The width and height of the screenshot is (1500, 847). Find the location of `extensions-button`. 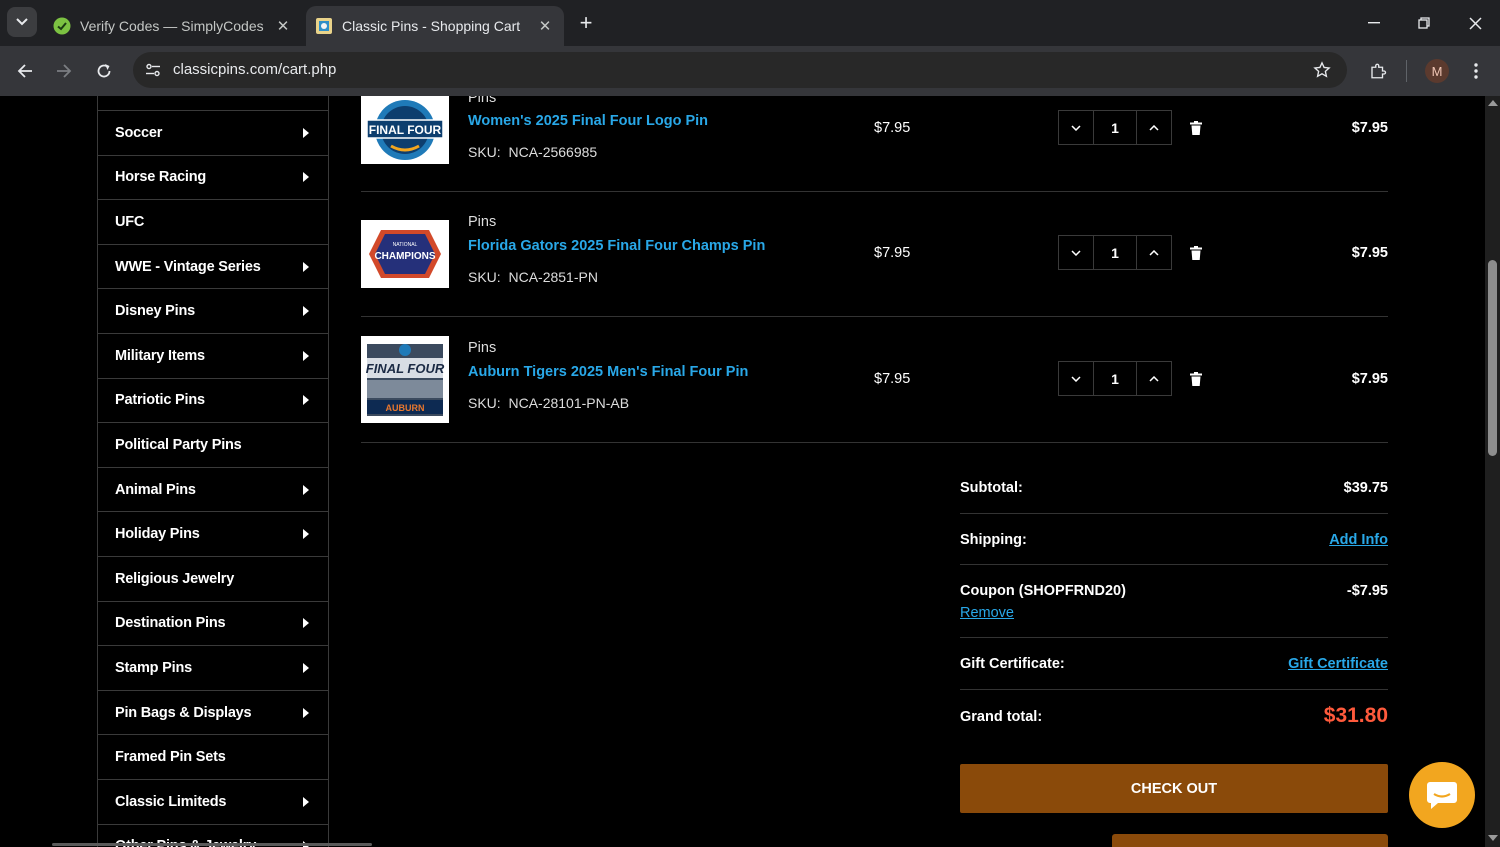

extensions-button is located at coordinates (1378, 71).